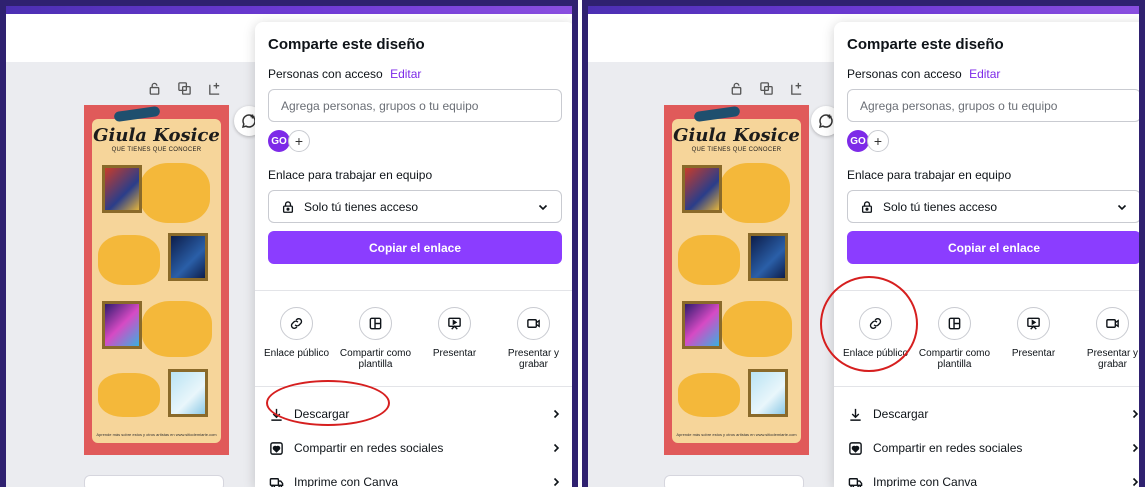 The width and height of the screenshot is (1145, 487). Describe the element at coordinates (925, 44) in the screenshot. I see `share-title: Comparte este diseño` at that location.